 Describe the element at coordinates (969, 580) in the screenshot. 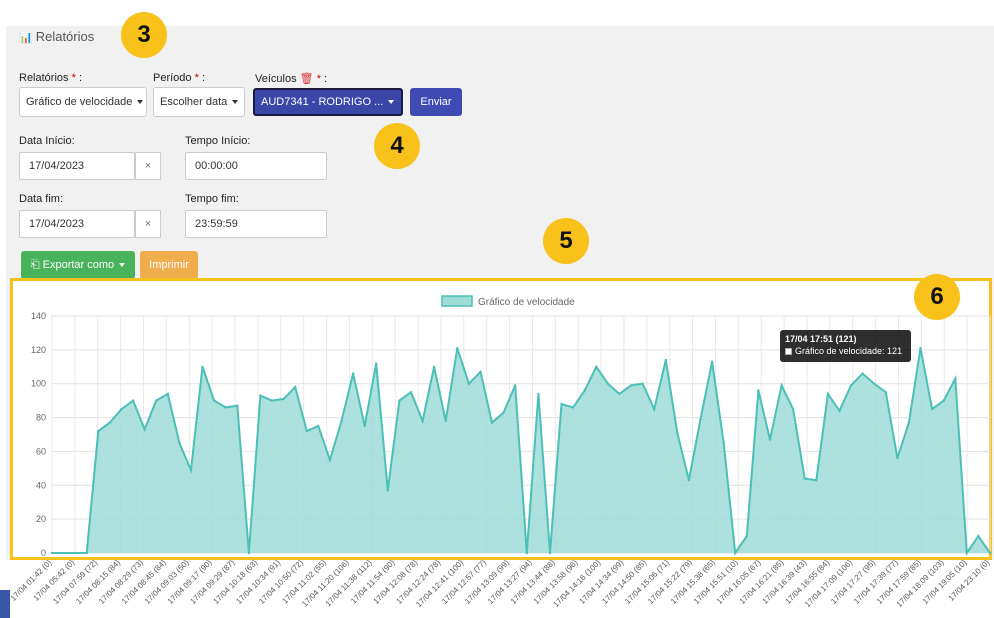

I see `x-tick-label: 17/04 23:10 (0)` at that location.